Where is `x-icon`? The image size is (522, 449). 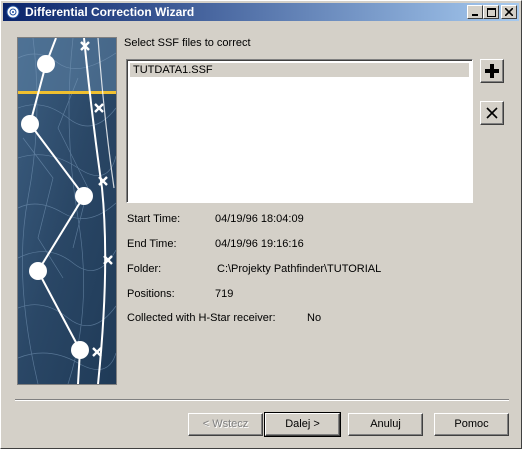
x-icon is located at coordinates (492, 113).